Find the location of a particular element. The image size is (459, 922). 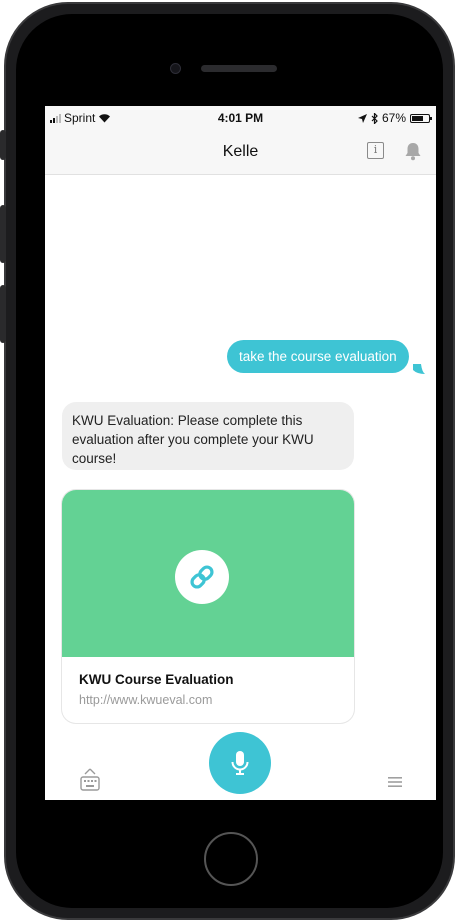

volume-down-button is located at coordinates (3, 314).